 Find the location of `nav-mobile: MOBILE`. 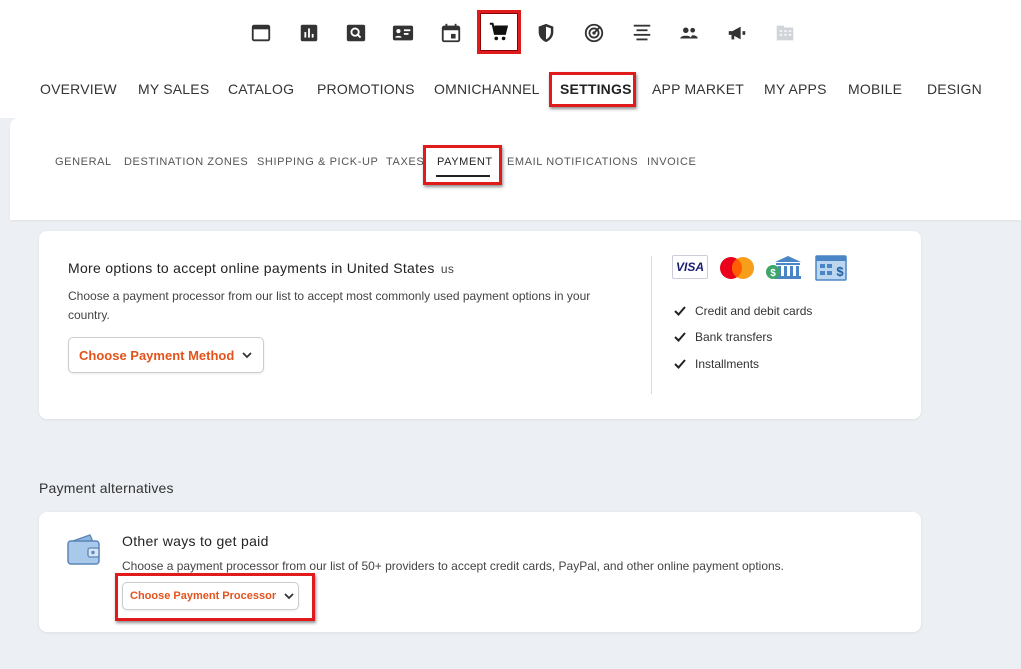

nav-mobile: MOBILE is located at coordinates (875, 89).